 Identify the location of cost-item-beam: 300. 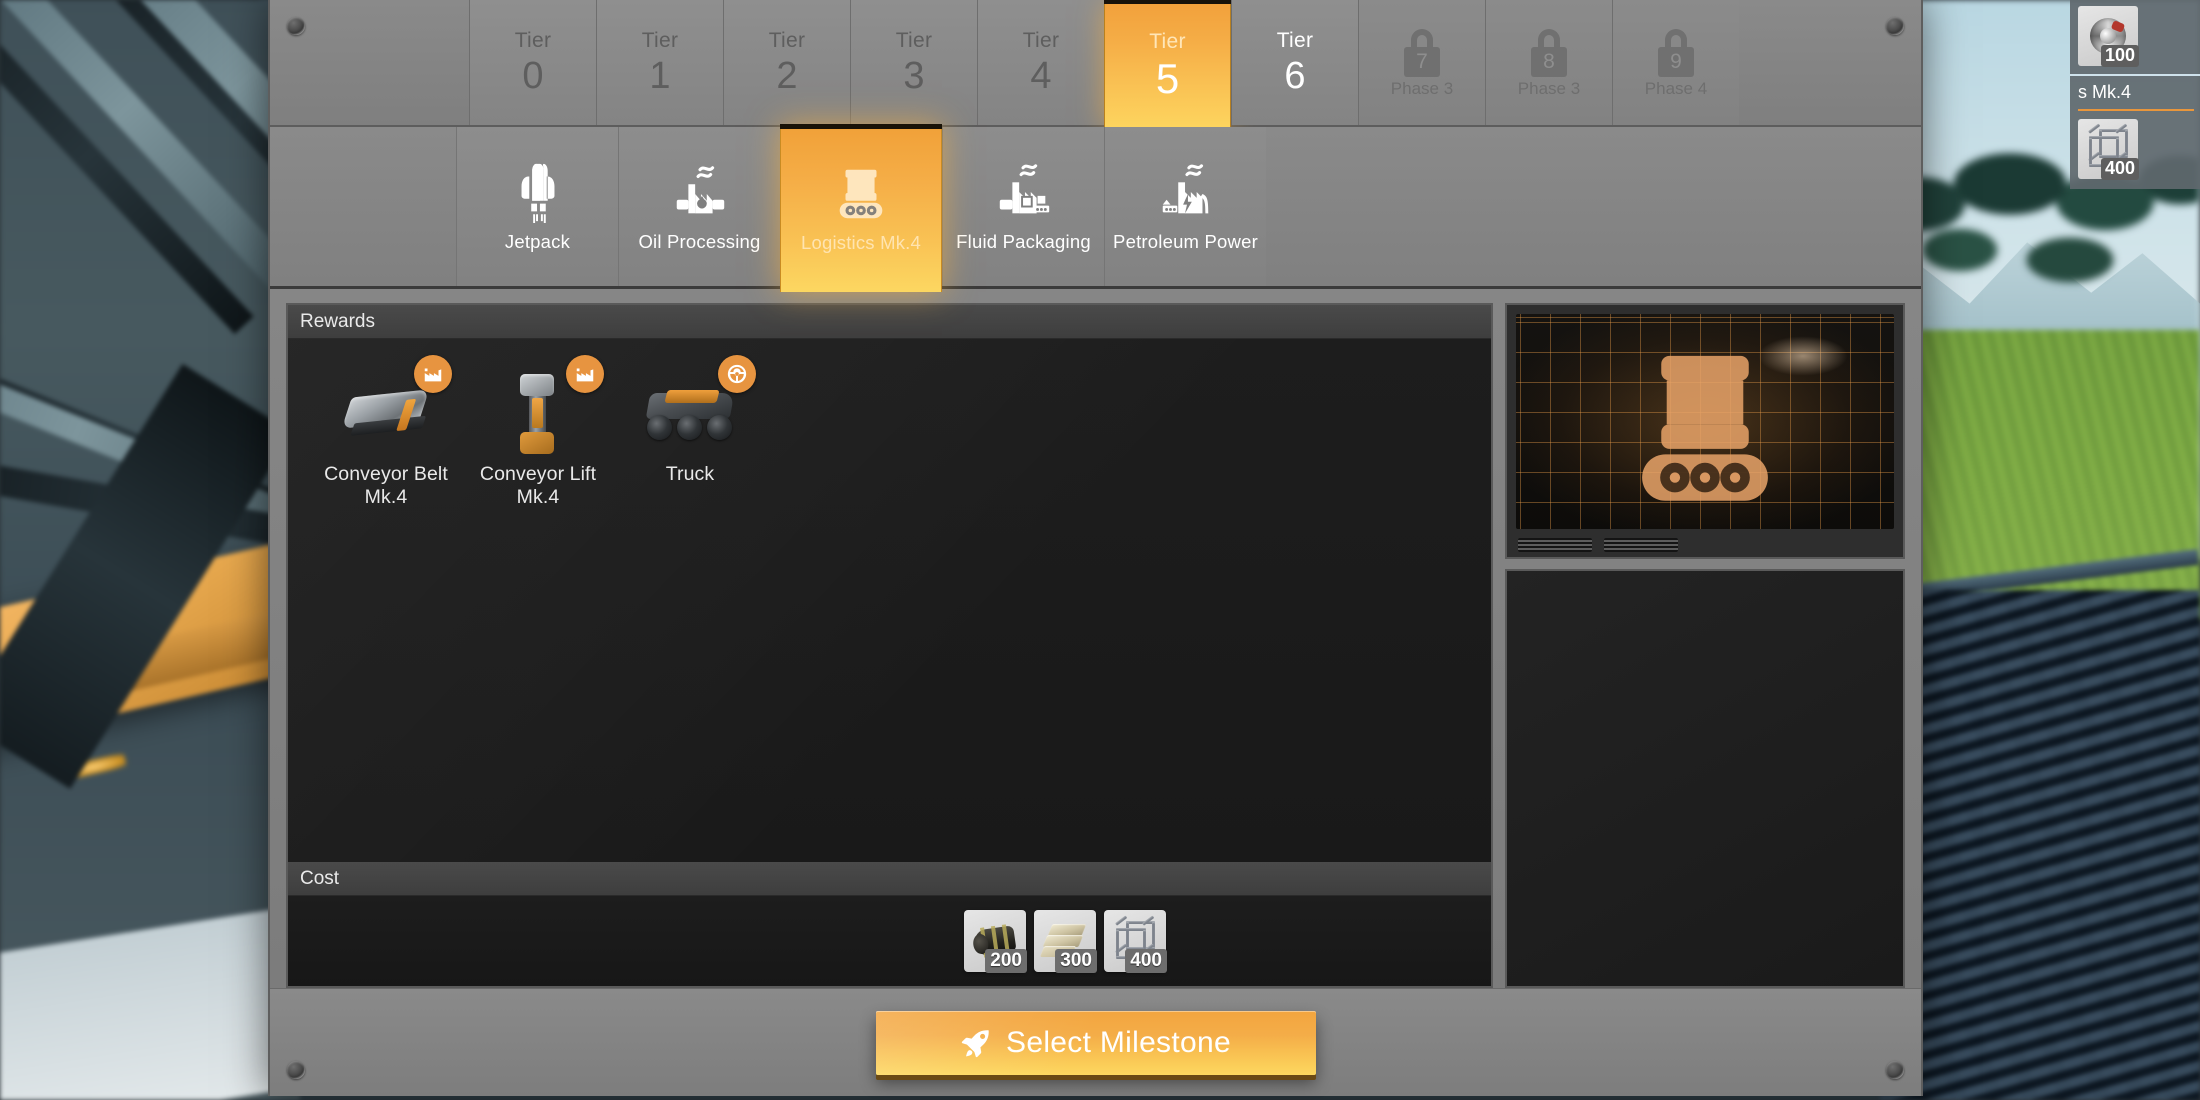
(1065, 941).